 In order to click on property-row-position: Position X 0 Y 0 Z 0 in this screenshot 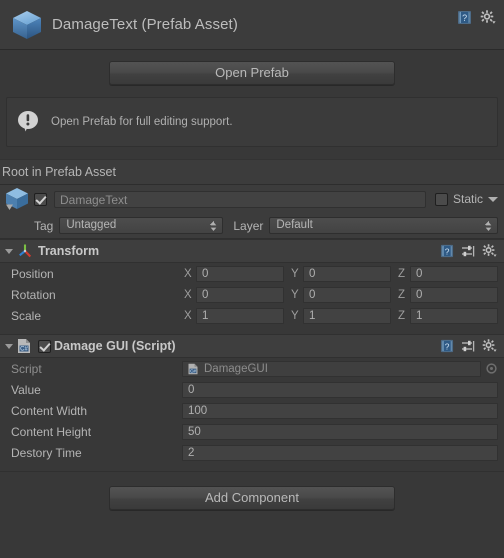, I will do `click(252, 273)`.